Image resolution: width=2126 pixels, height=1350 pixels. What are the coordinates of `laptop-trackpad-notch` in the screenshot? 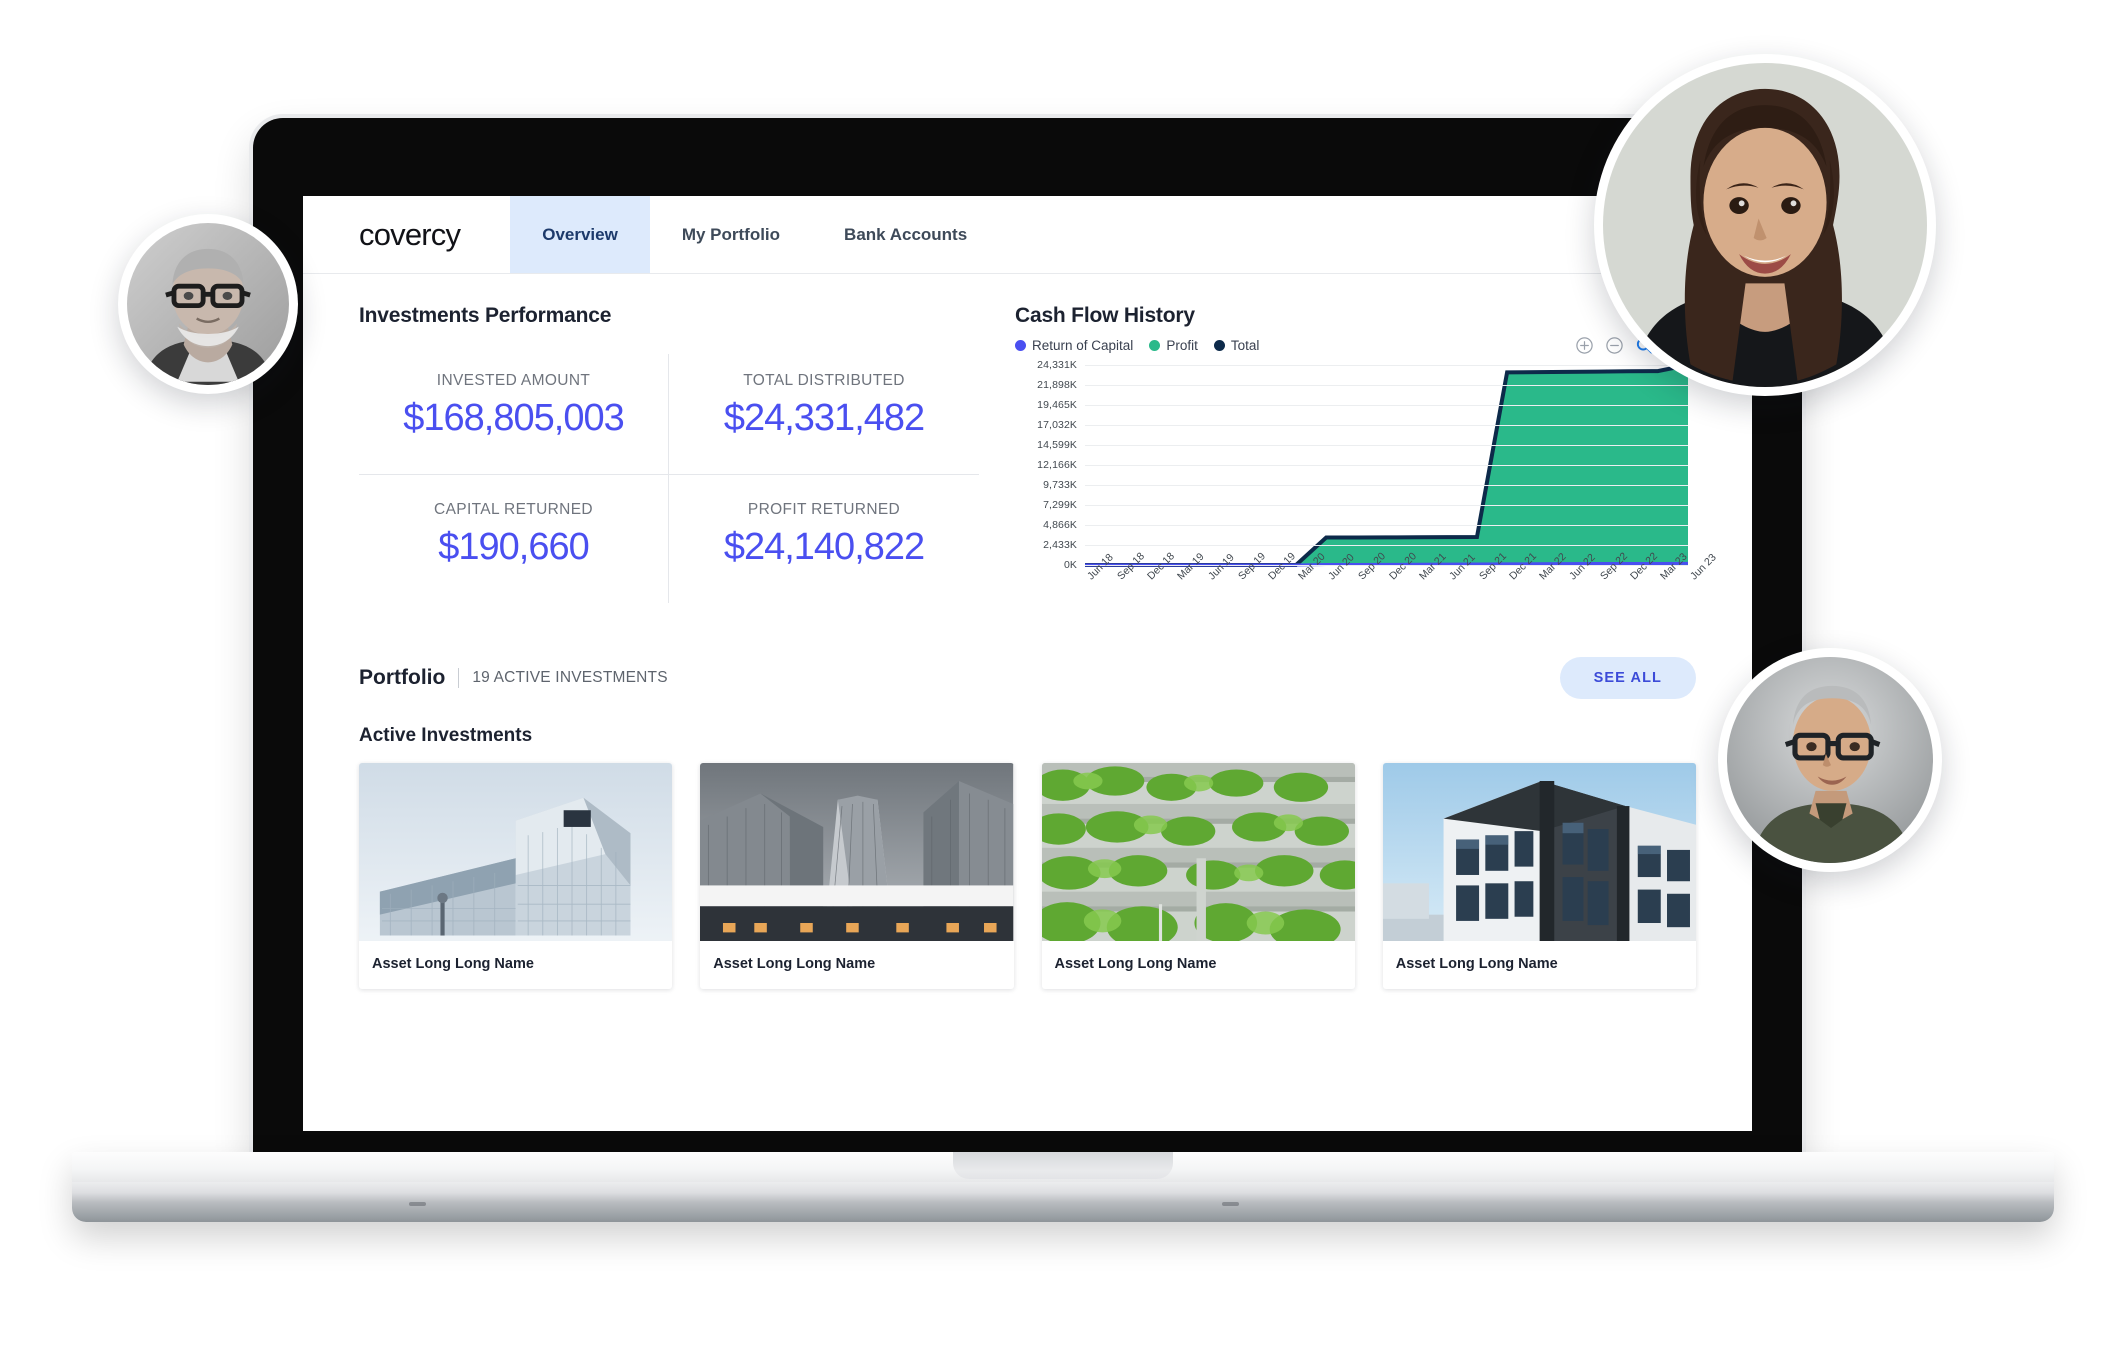 It's located at (1063, 1165).